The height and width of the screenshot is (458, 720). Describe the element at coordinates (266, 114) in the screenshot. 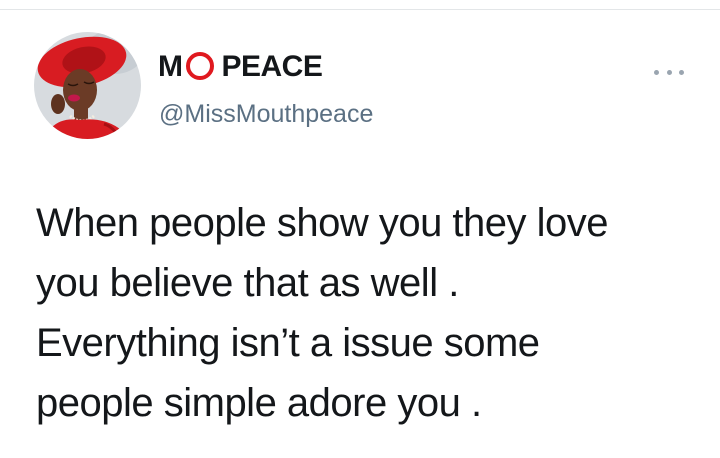

I see `user-handle: @MissMouthpeace` at that location.